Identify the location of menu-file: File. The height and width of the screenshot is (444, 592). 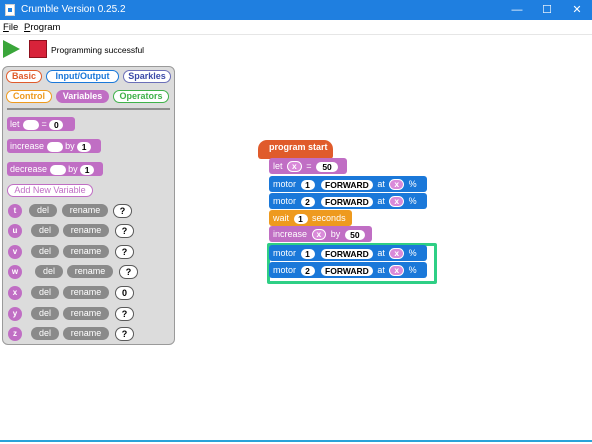
(10, 27).